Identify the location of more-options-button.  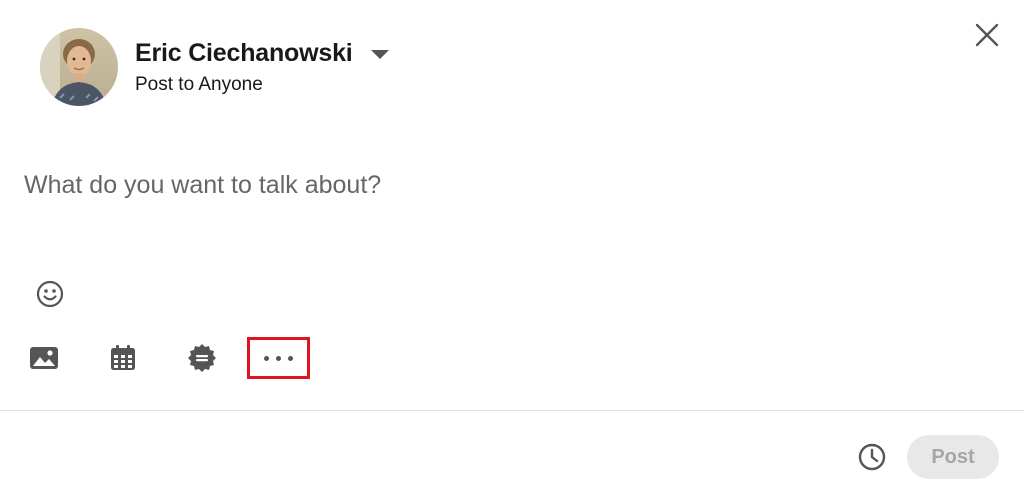
(278, 358).